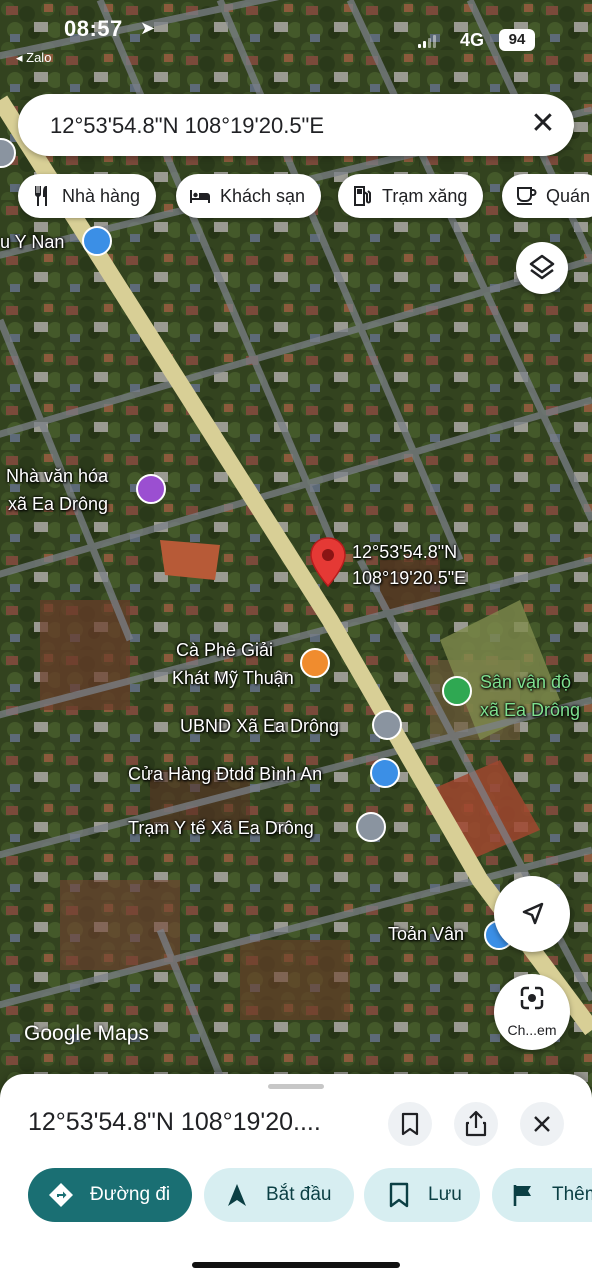 Image resolution: width=592 pixels, height=1280 pixels. I want to click on map-label-ubnd: UBND Xã Ea Drông, so click(259, 726).